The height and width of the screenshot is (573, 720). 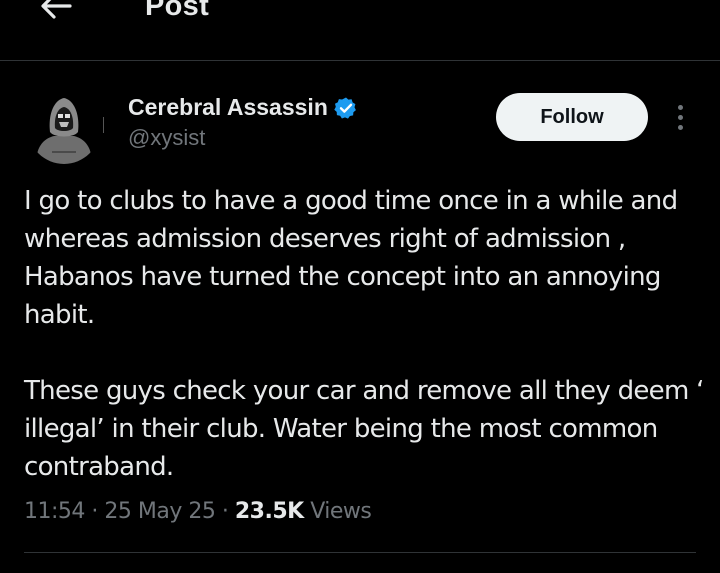 I want to click on post-meta: 11:54 · 25 May 25 · 23.5K Views, so click(x=198, y=511).